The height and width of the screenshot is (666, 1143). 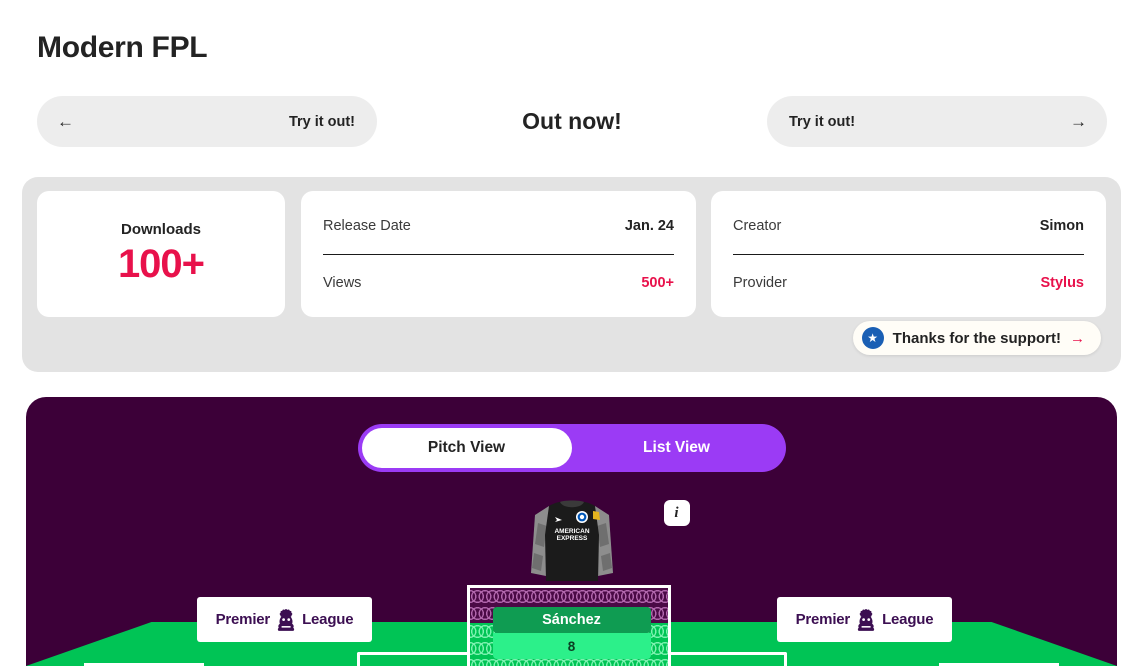 I want to click on premier-league-badge-left: Premier League, so click(x=284, y=619).